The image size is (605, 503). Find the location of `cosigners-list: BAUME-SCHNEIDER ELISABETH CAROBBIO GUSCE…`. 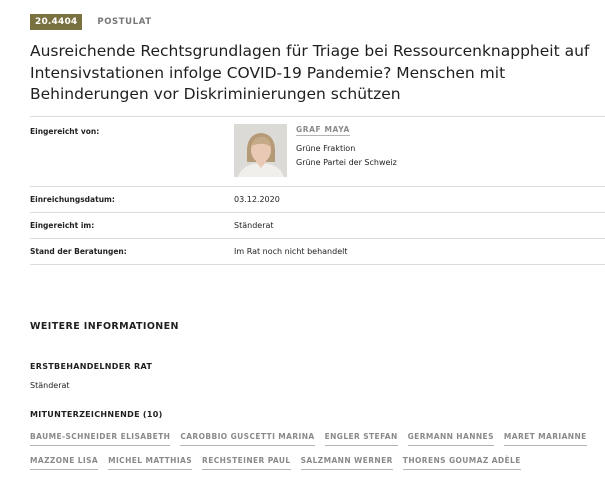

cosigners-list: BAUME-SCHNEIDER ELISABETH CAROBBIO GUSCE… is located at coordinates (310, 450).